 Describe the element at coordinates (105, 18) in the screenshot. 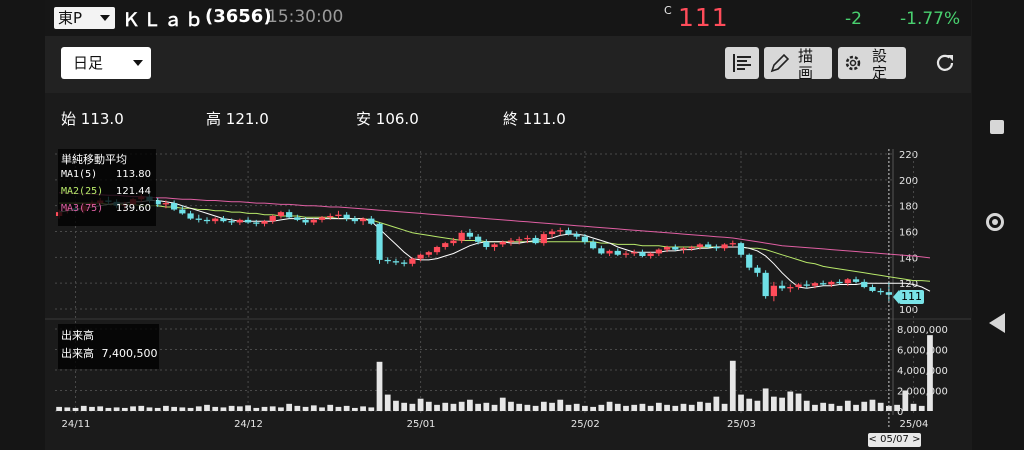

I see `chevron-down-icon` at that location.